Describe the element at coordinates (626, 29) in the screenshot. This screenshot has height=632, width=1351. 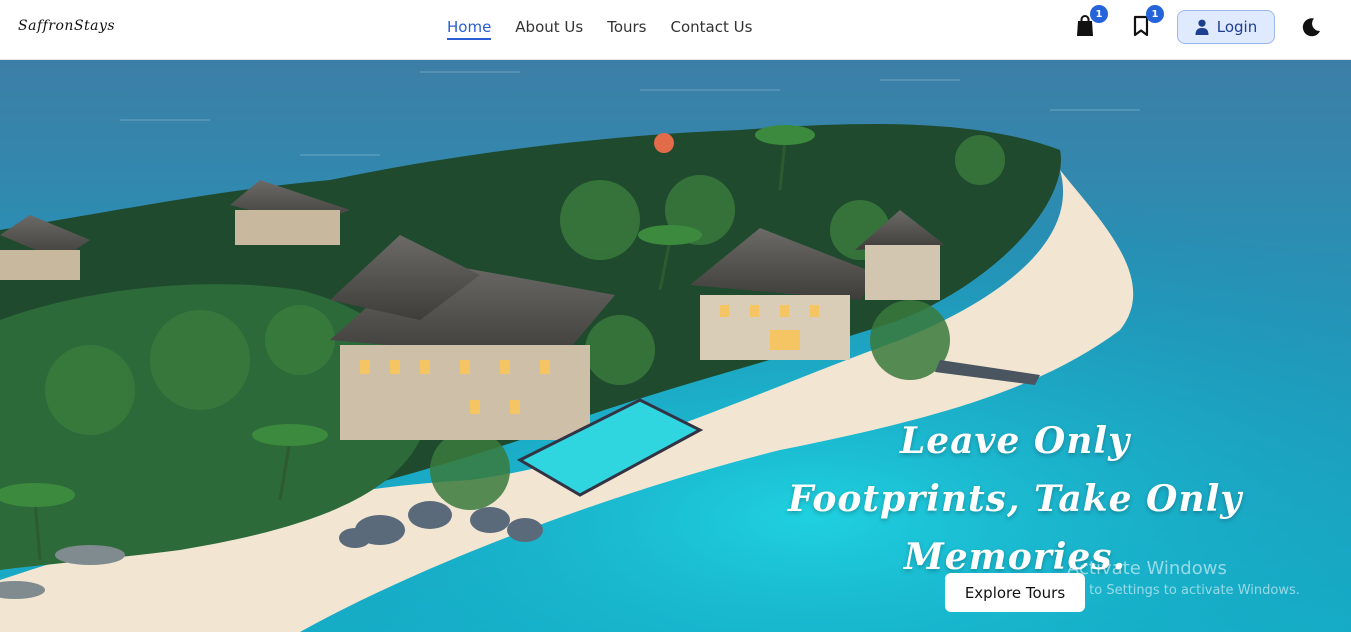
I see `nav-tours-link: Tours` at that location.